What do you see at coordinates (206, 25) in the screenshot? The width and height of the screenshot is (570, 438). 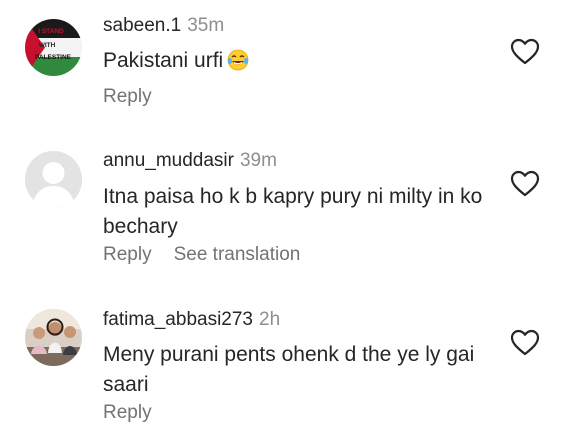 I see `timestamp: 35m` at bounding box center [206, 25].